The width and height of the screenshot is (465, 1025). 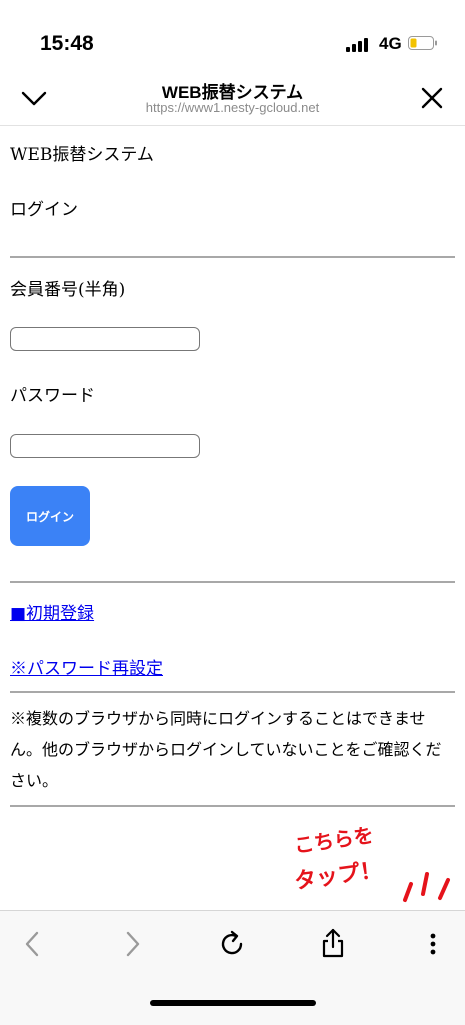 I want to click on initial-registration-link: ■初期登録, so click(x=52, y=611).